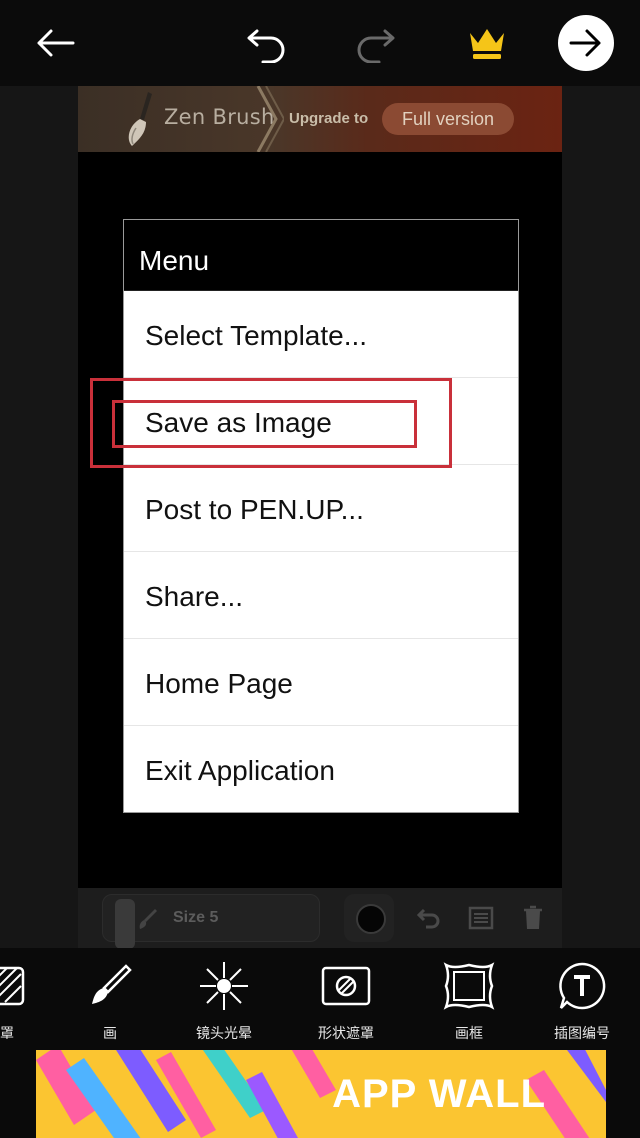  I want to click on tool-draw: 画, so click(110, 1003).